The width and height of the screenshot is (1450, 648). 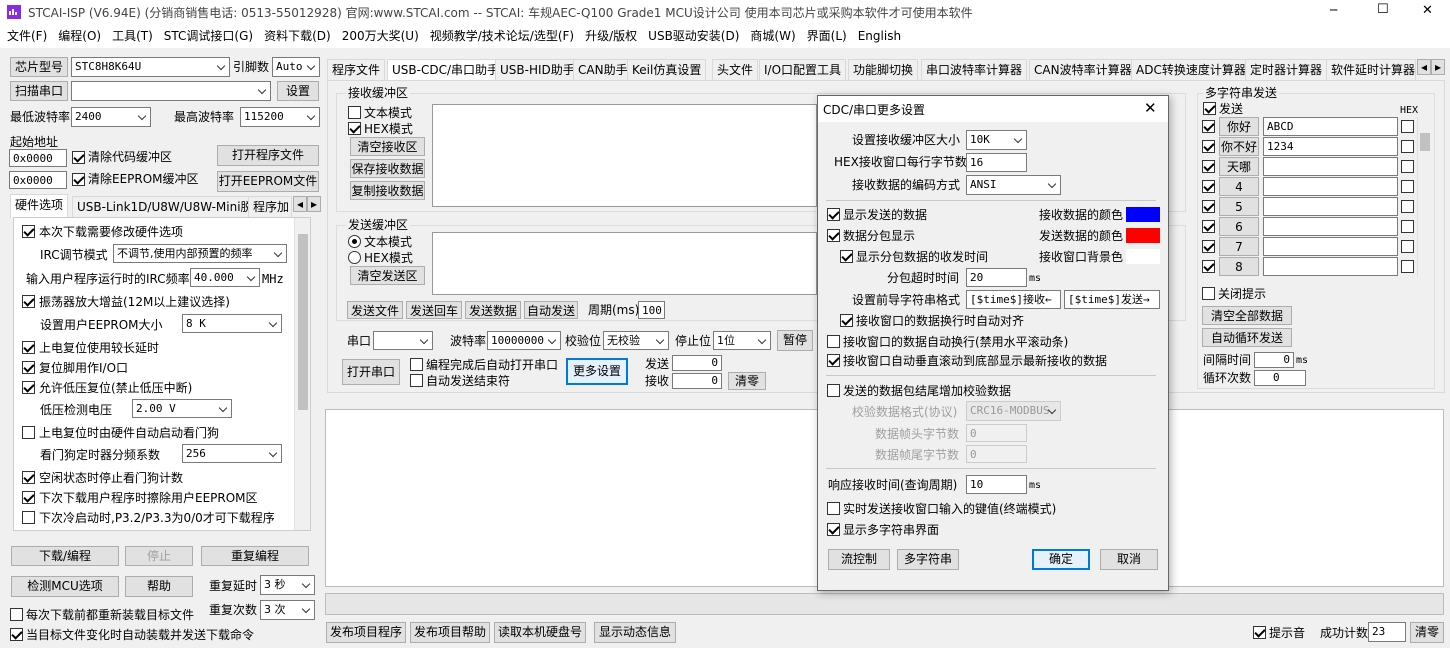 I want to click on encoding-select: ANSI, so click(x=1013, y=185).